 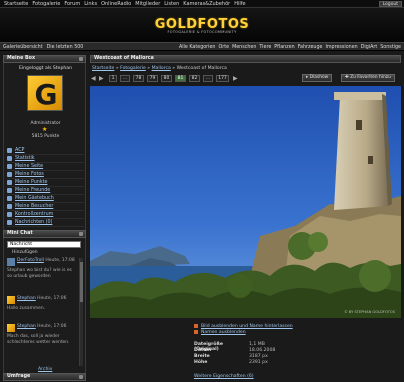 I want to click on link-label: Nachrichten (0), so click(x=34, y=222).